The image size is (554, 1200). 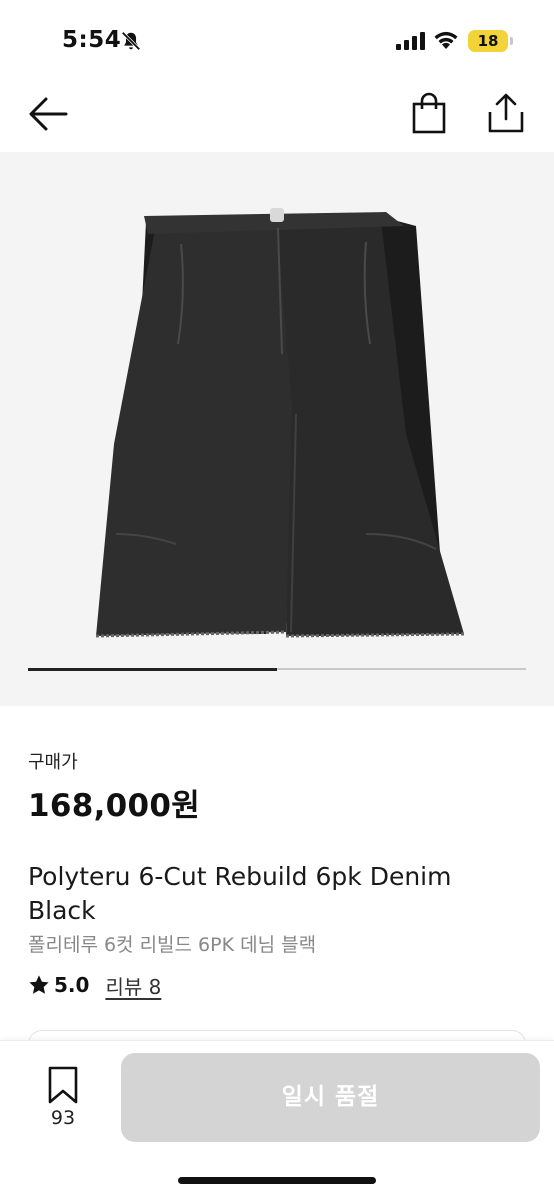 I want to click on bell-slash-icon, so click(x=131, y=41).